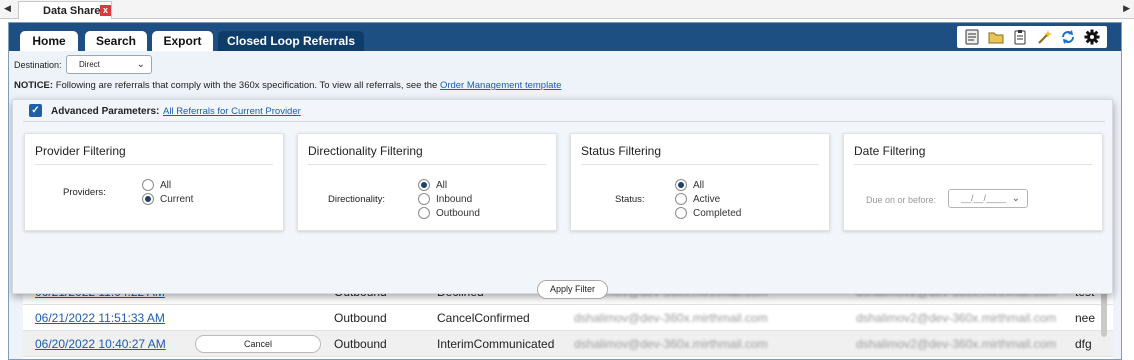  I want to click on data-share-tab: Data Share x, so click(65, 10).